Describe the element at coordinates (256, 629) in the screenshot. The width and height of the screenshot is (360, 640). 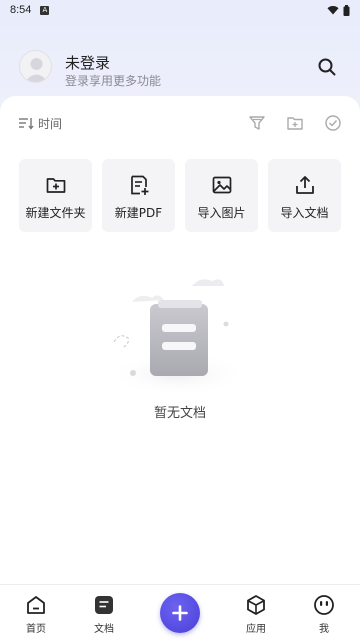
I see `nav-apps-label: 应用` at that location.